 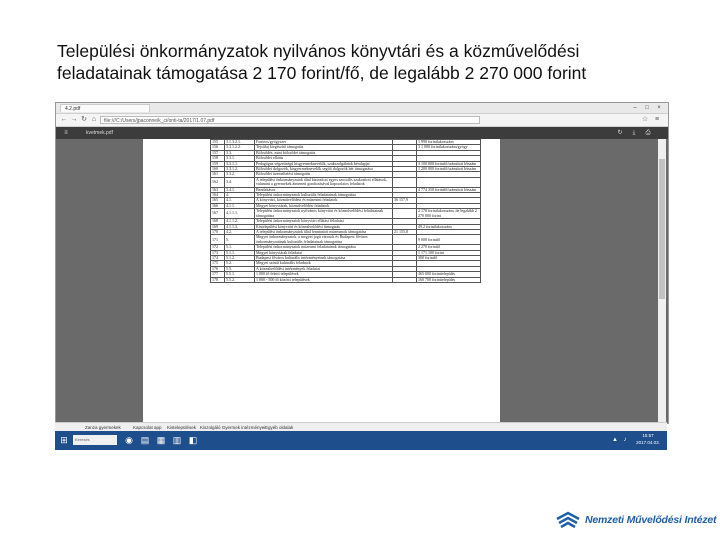 I want to click on scrollbar, so click(x=662, y=281).